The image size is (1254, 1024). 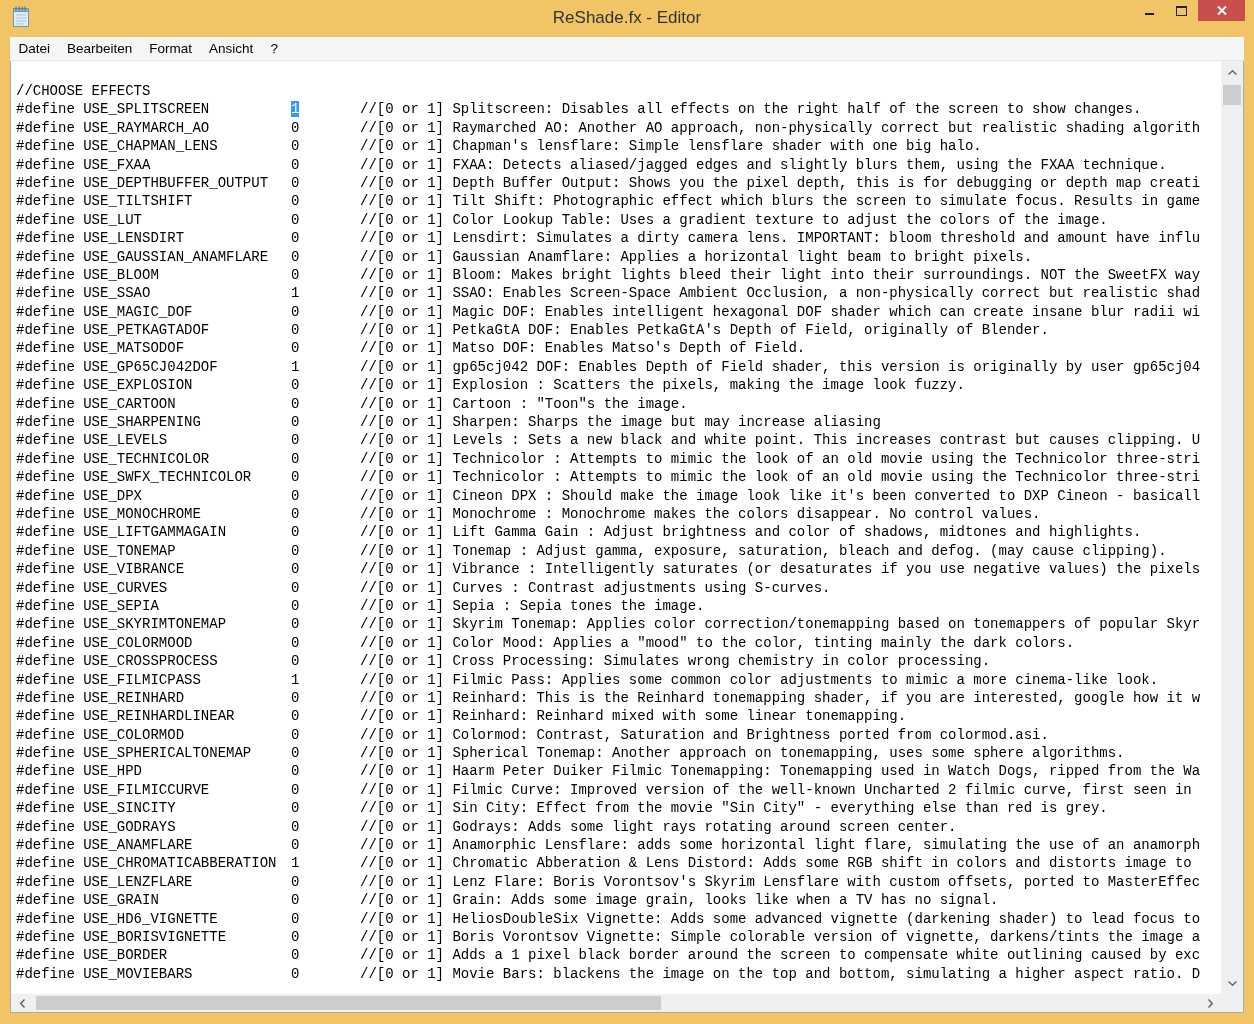 What do you see at coordinates (763, 551) in the screenshot?
I see `code-comment-text: //[0 or 1] Tonemap : Adjust gamma, exposure, saturation, bleach and defog. (may cause clipping).` at bounding box center [763, 551].